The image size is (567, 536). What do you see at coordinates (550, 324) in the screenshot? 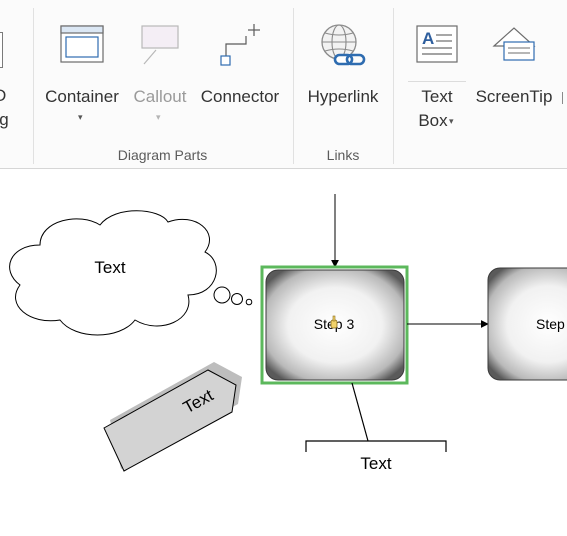
I see `process-box-step-next-text: Step` at bounding box center [550, 324].